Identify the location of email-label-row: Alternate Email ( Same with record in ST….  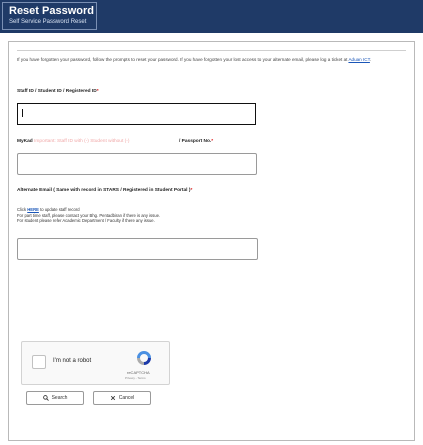
(104, 190).